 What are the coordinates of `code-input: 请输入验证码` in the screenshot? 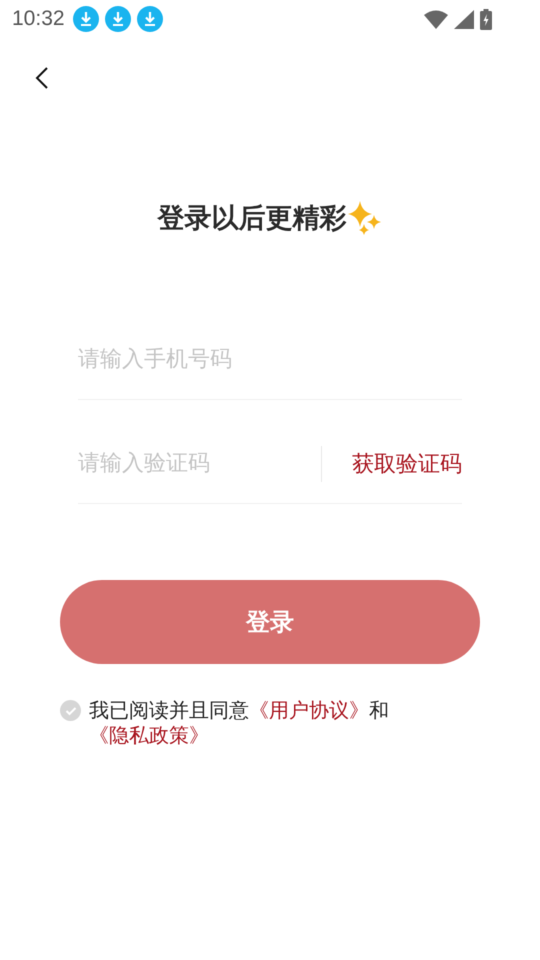 It's located at (199, 463).